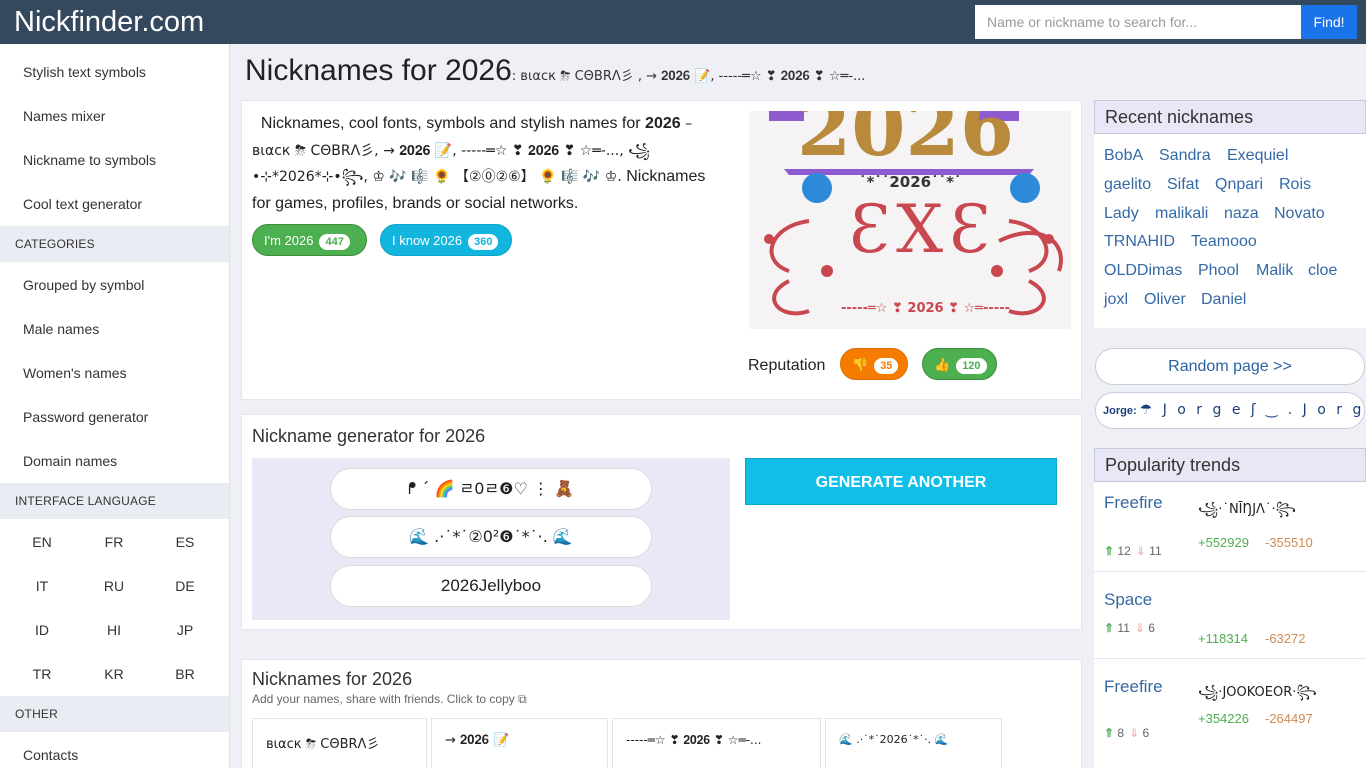 The image size is (1366, 768). Describe the element at coordinates (1183, 185) in the screenshot. I see `recent-nick: Sifat` at that location.